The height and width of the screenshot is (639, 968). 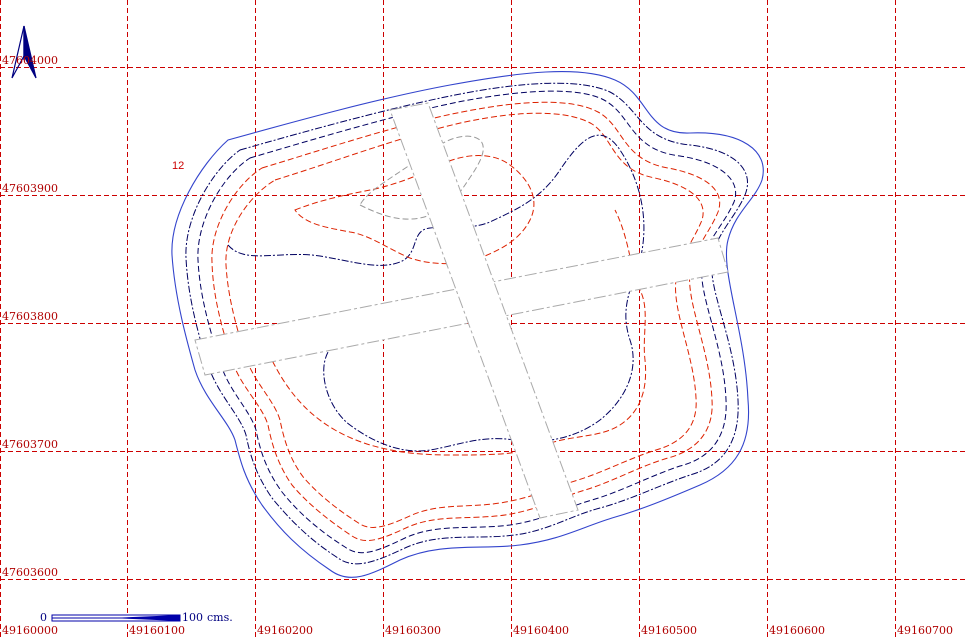 I want to click on scale-start-label: 0, so click(x=43, y=617).